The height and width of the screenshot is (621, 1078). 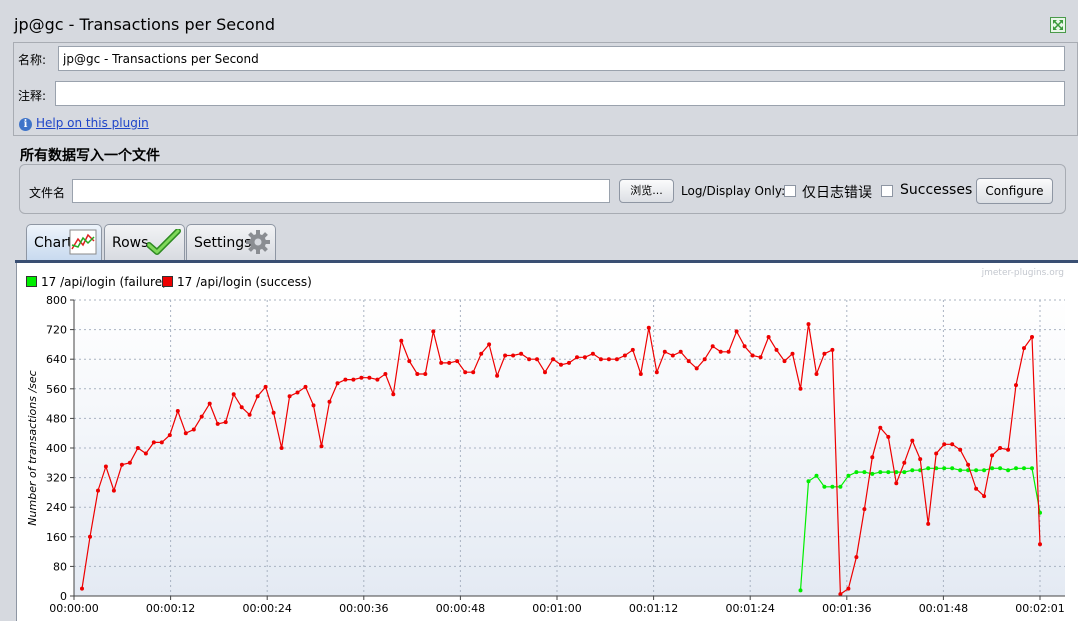 What do you see at coordinates (887, 191) in the screenshot?
I see `successes-checkbox` at bounding box center [887, 191].